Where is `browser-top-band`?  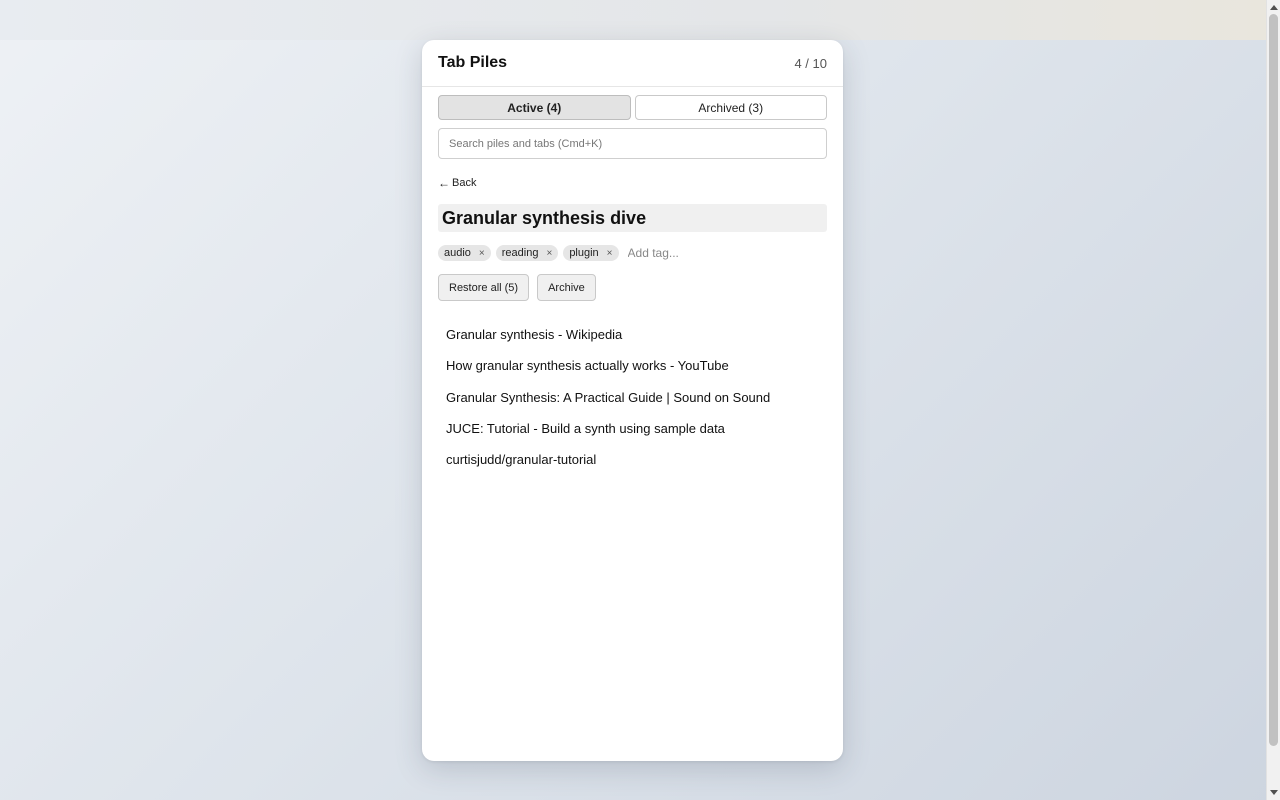
browser-top-band is located at coordinates (633, 20).